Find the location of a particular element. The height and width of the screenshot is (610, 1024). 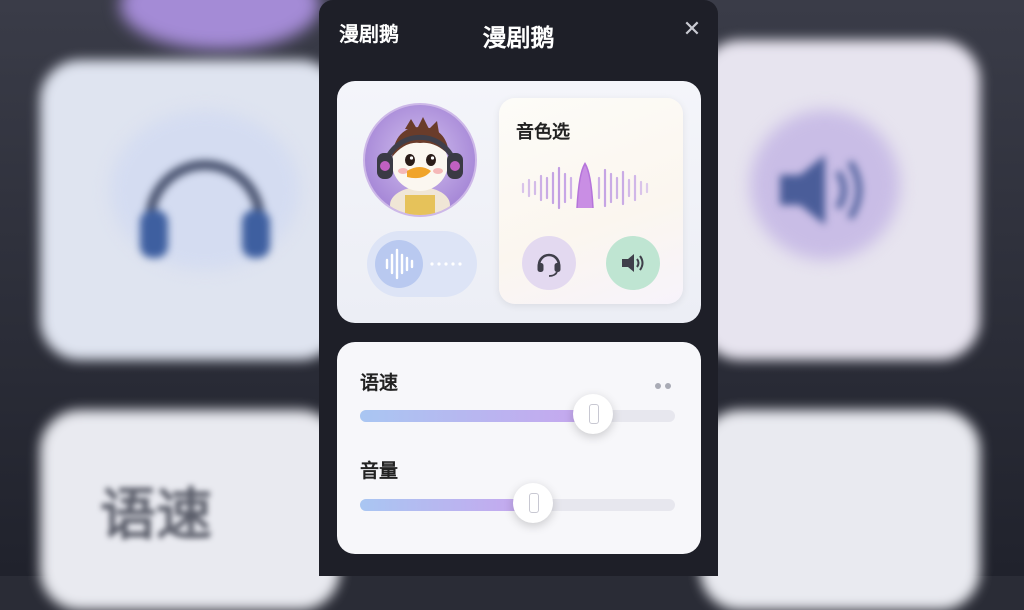

avatar is located at coordinates (420, 160).